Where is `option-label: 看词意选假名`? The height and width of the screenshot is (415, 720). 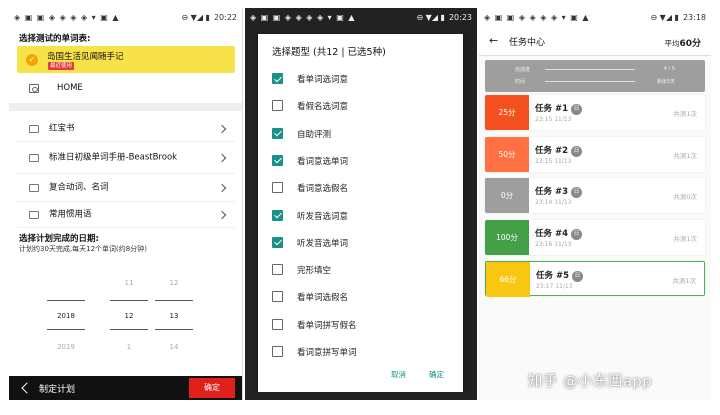
option-label: 看词意选假名 is located at coordinates (323, 189).